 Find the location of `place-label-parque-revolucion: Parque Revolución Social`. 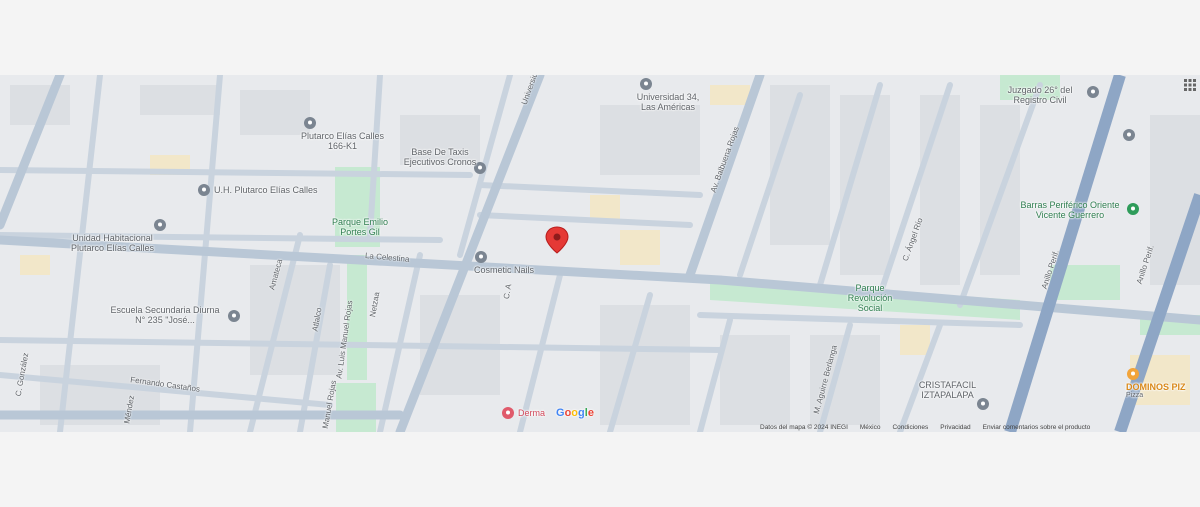

place-label-parque-revolucion: Parque Revolución Social is located at coordinates (870, 298).